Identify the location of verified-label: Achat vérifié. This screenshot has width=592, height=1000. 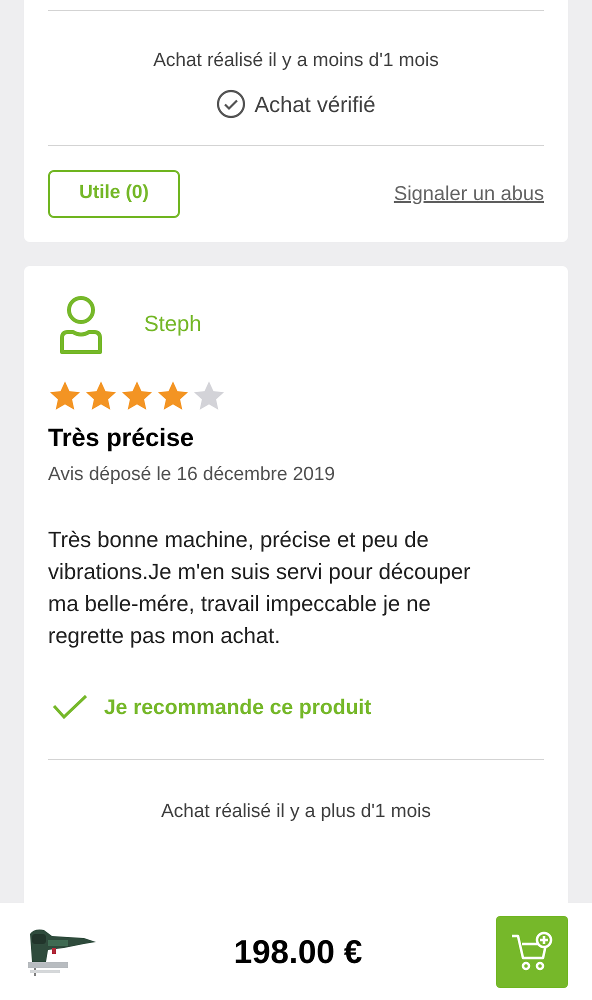
(315, 104).